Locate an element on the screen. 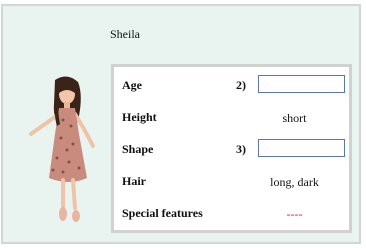 This screenshot has height=248, width=366. hair-value: long, dark is located at coordinates (294, 182).